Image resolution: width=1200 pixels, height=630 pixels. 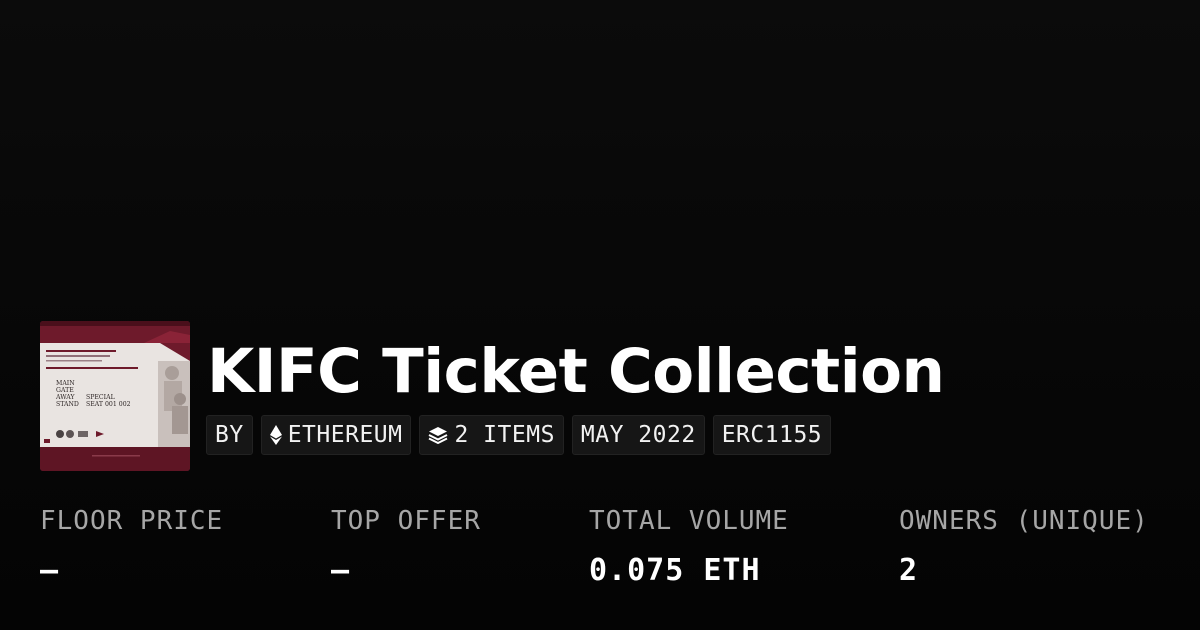 I want to click on chain-tag: ETHEREUM, so click(x=336, y=435).